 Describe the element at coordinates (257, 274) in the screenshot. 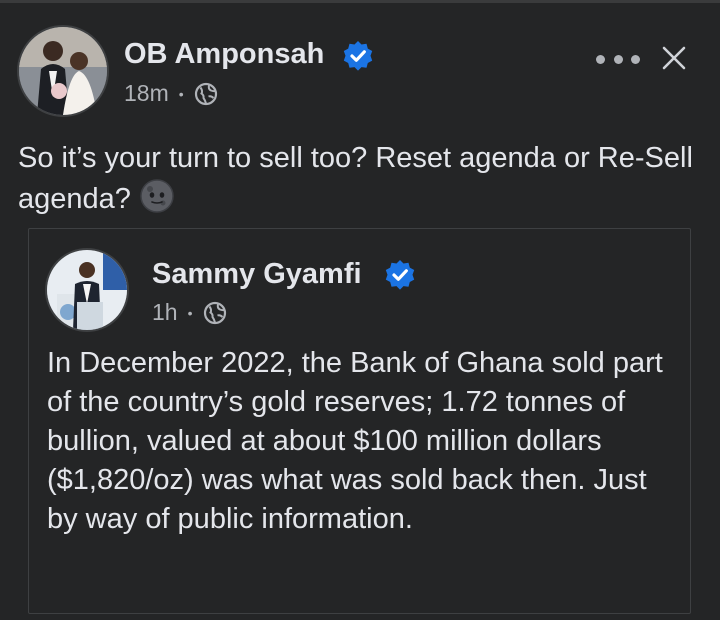

I see `shared-post-author-name: Sammy Gyamfi` at that location.